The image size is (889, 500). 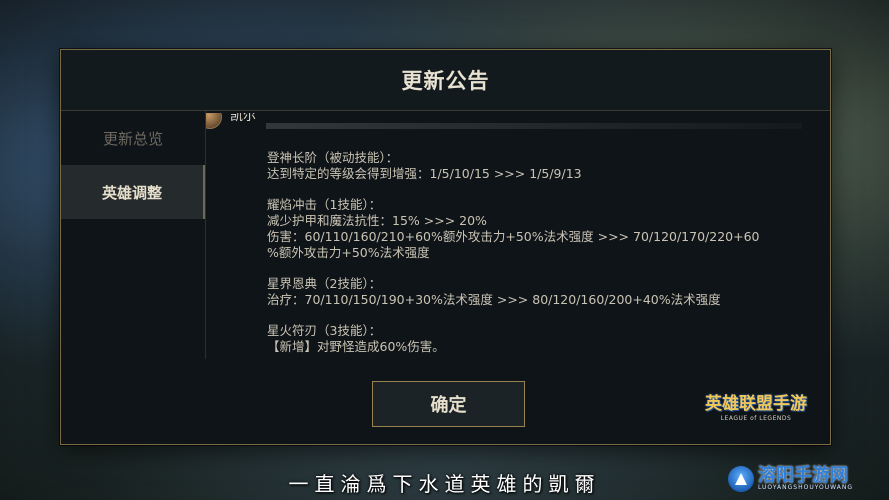 I want to click on sidebar-item-hero-adjust: 英雄调整, so click(x=133, y=192).